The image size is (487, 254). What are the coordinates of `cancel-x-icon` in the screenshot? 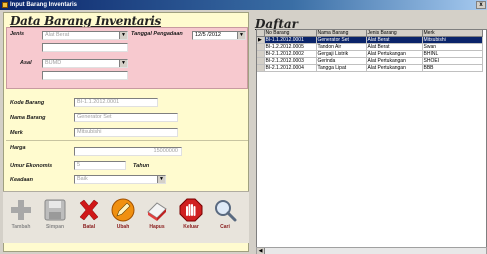 It's located at (89, 210).